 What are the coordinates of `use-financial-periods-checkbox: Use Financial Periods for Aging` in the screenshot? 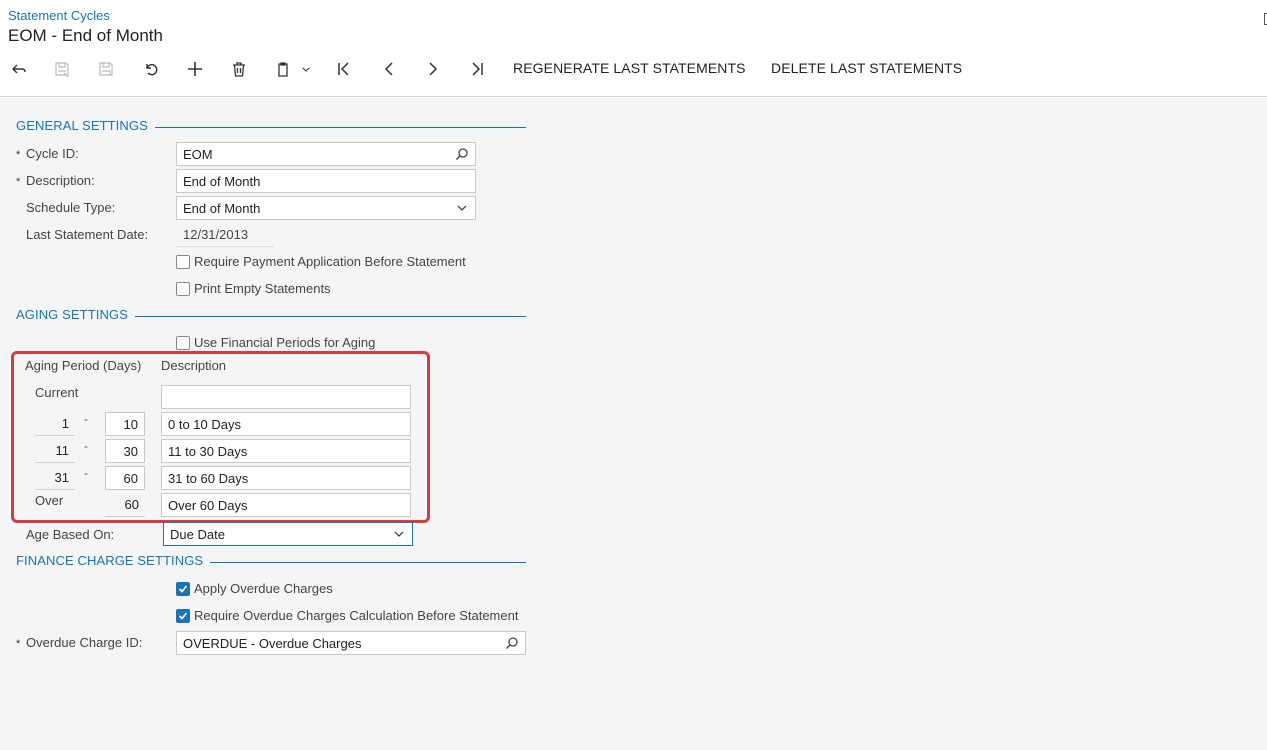 It's located at (275, 342).